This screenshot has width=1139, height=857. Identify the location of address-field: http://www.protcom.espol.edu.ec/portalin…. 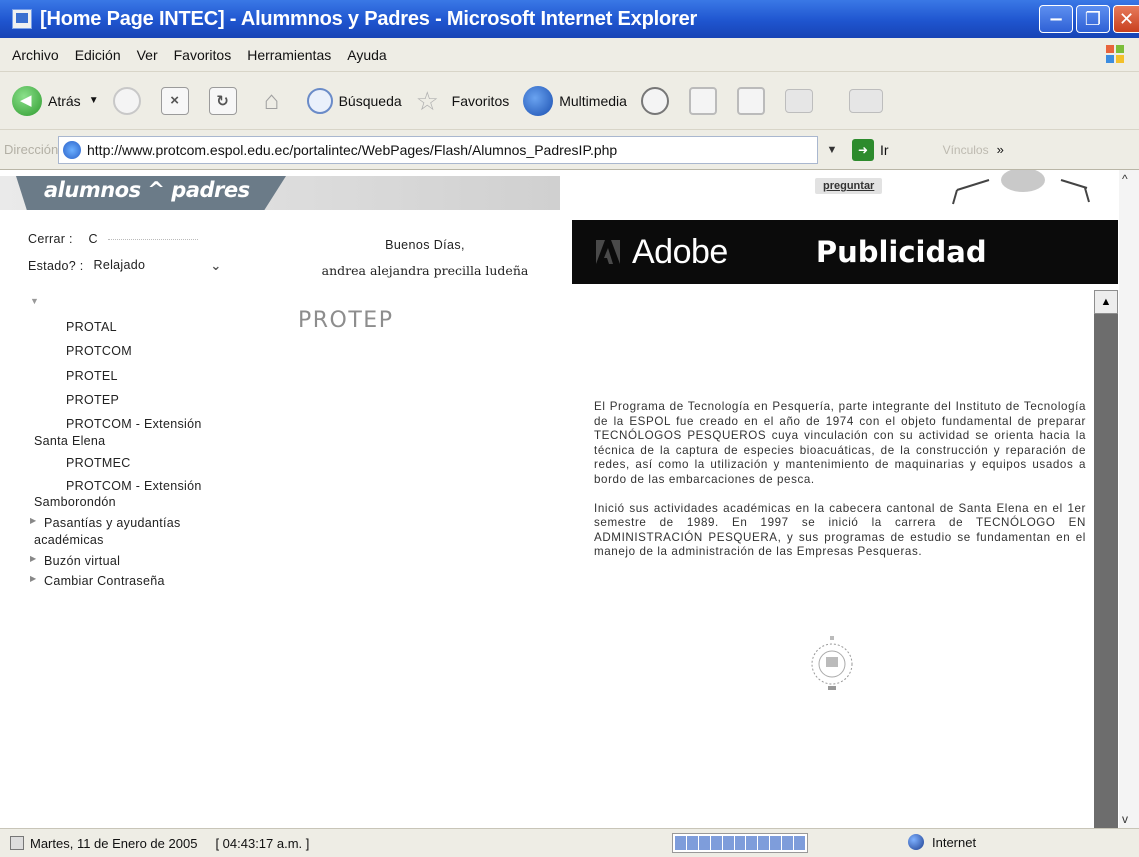
(438, 149).